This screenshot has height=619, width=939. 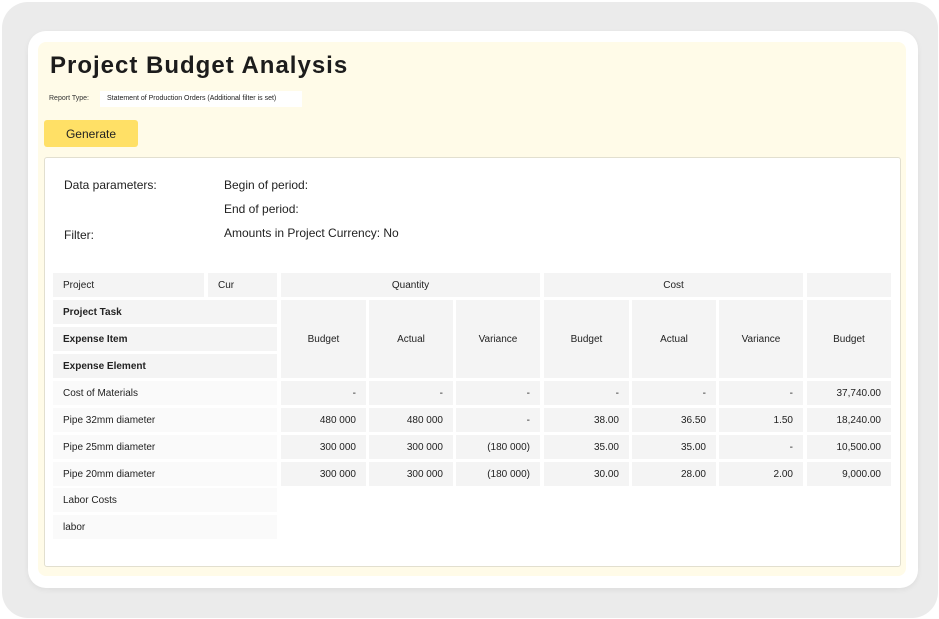 What do you see at coordinates (849, 420) in the screenshot?
I see `cell-total-budget: 18,240.00` at bounding box center [849, 420].